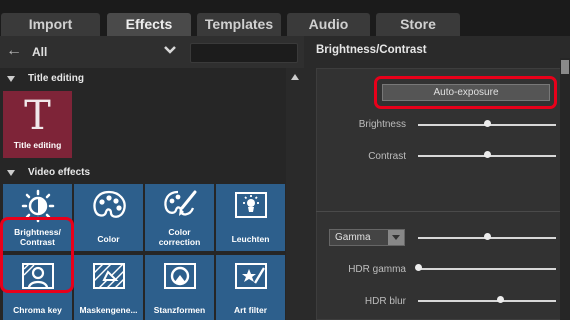 The height and width of the screenshot is (320, 570). I want to click on search-input, so click(244, 53).